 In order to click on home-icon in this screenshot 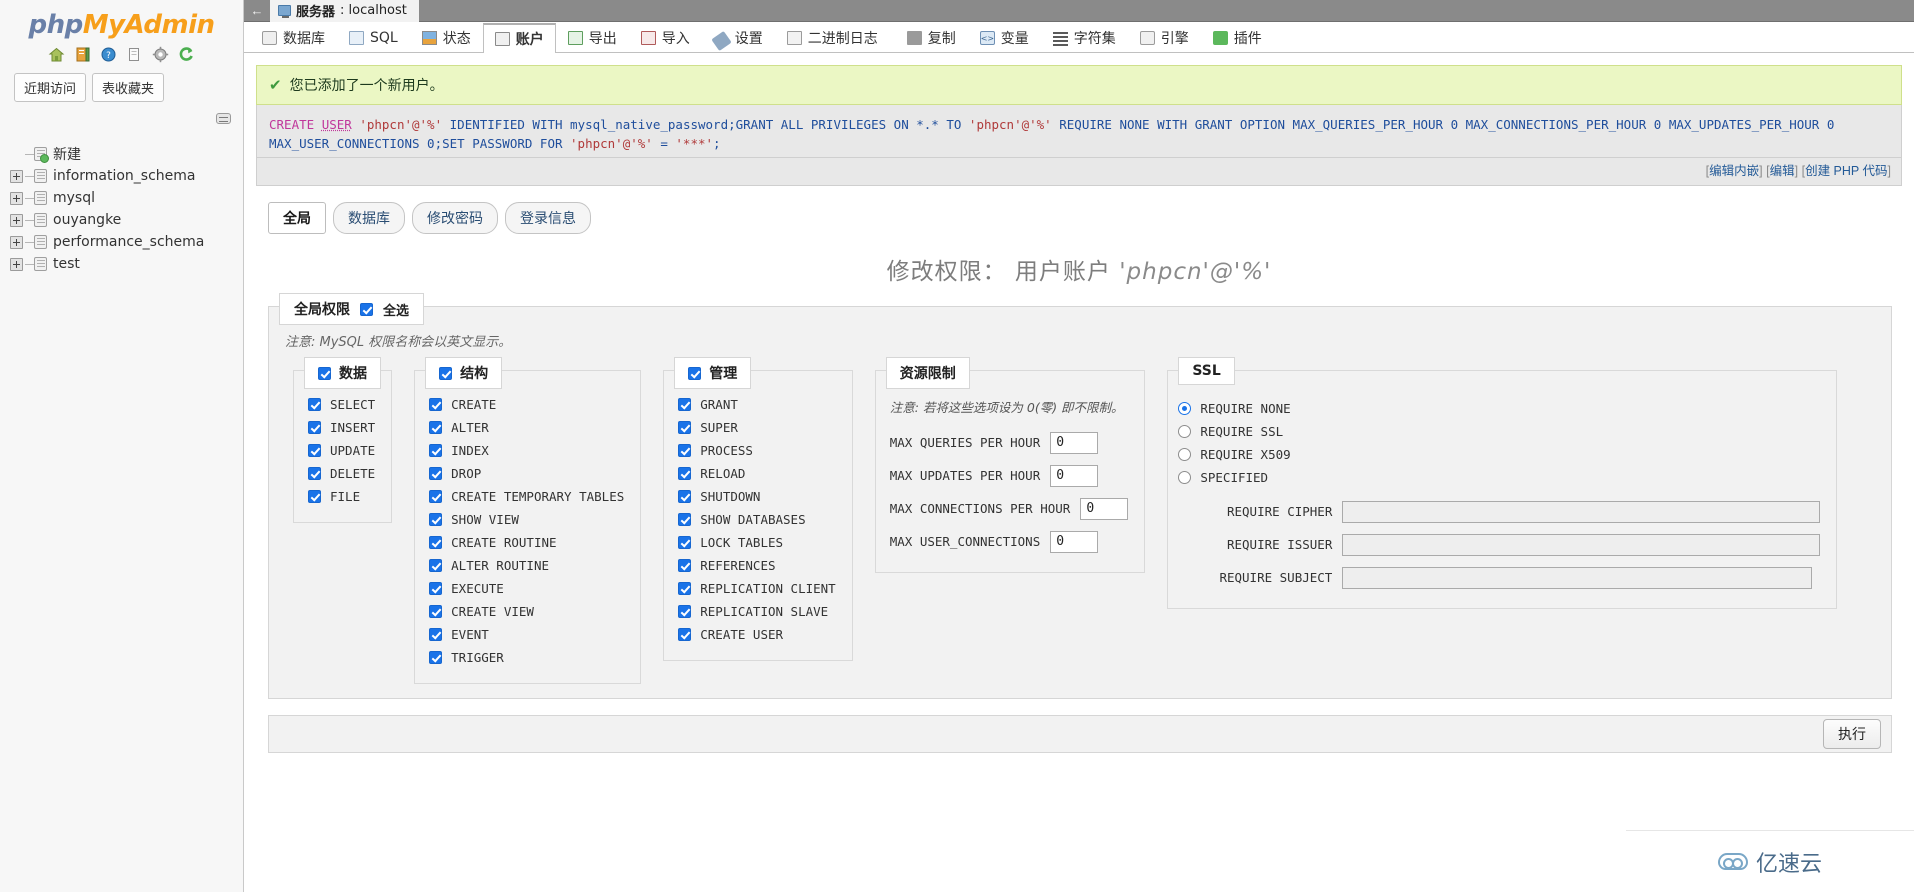, I will do `click(56, 54)`.